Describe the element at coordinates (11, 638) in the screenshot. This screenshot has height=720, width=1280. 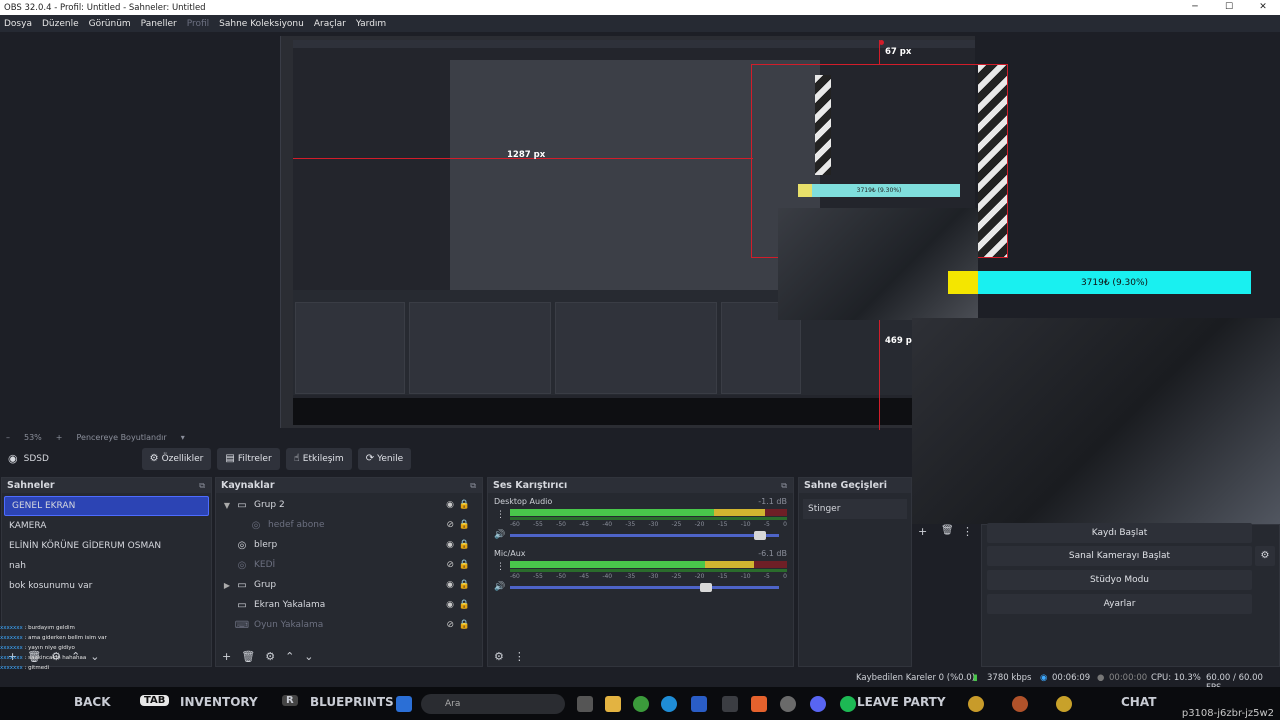
I see `chat-user: xxxxxxx` at that location.